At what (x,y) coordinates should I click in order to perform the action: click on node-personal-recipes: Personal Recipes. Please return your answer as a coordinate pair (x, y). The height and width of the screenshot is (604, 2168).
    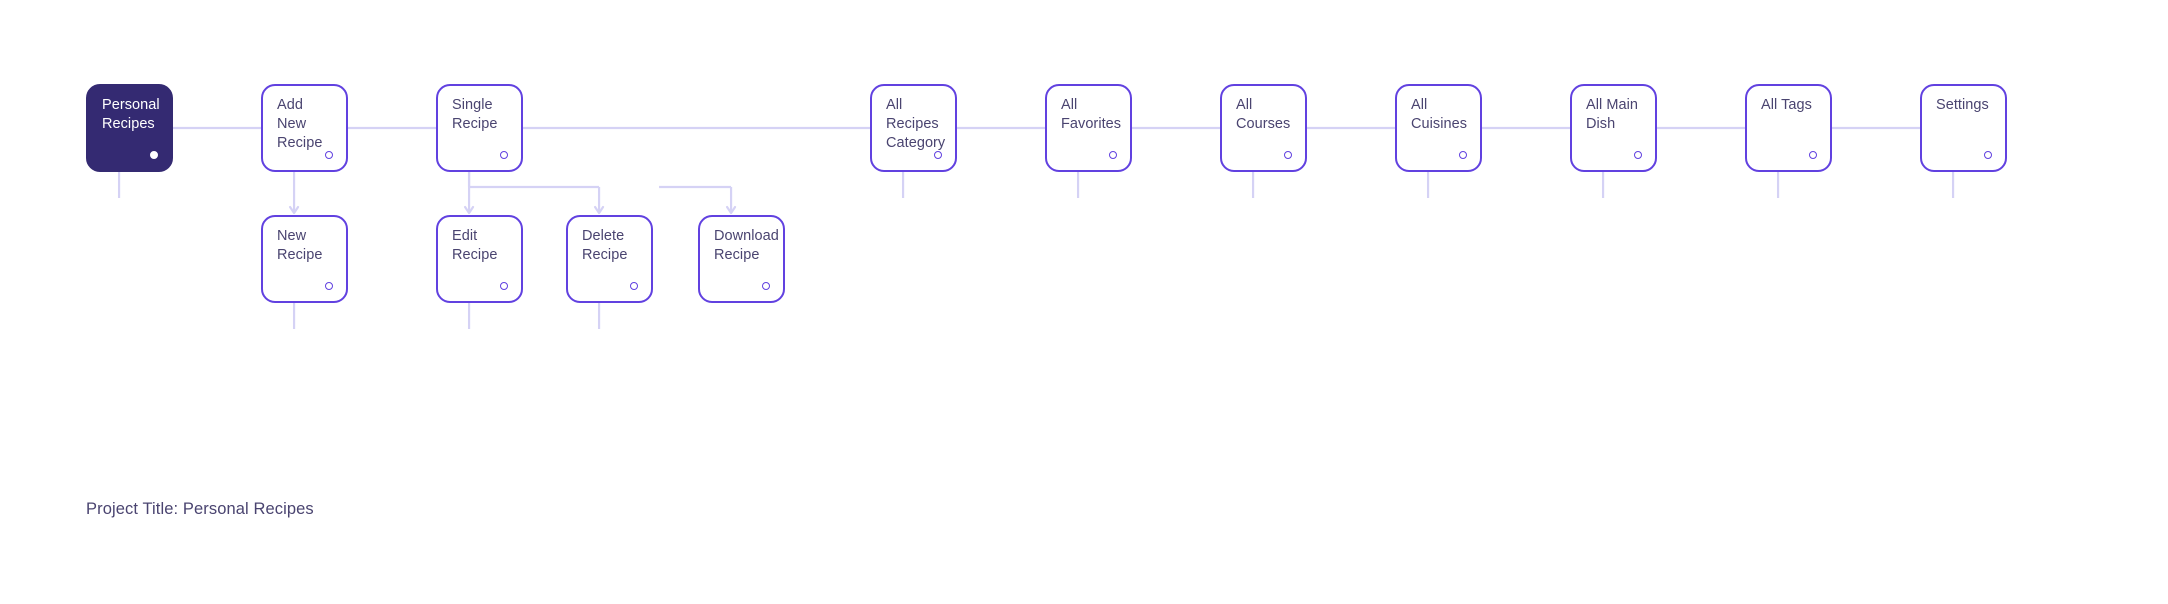
    Looking at the image, I should click on (129, 128).